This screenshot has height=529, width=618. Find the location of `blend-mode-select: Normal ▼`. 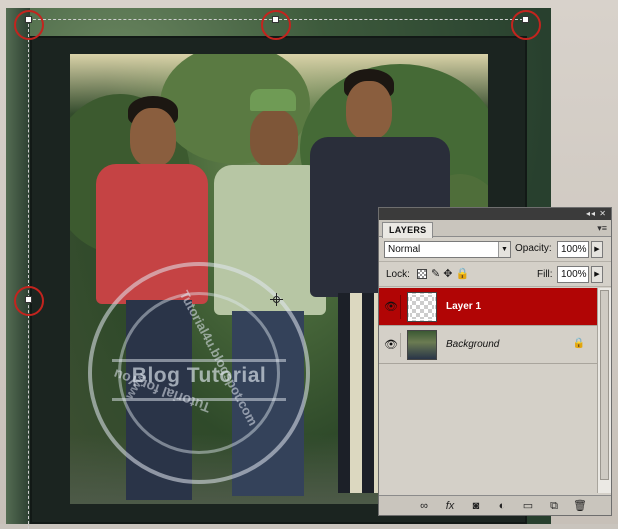

blend-mode-select: Normal ▼ is located at coordinates (447, 249).